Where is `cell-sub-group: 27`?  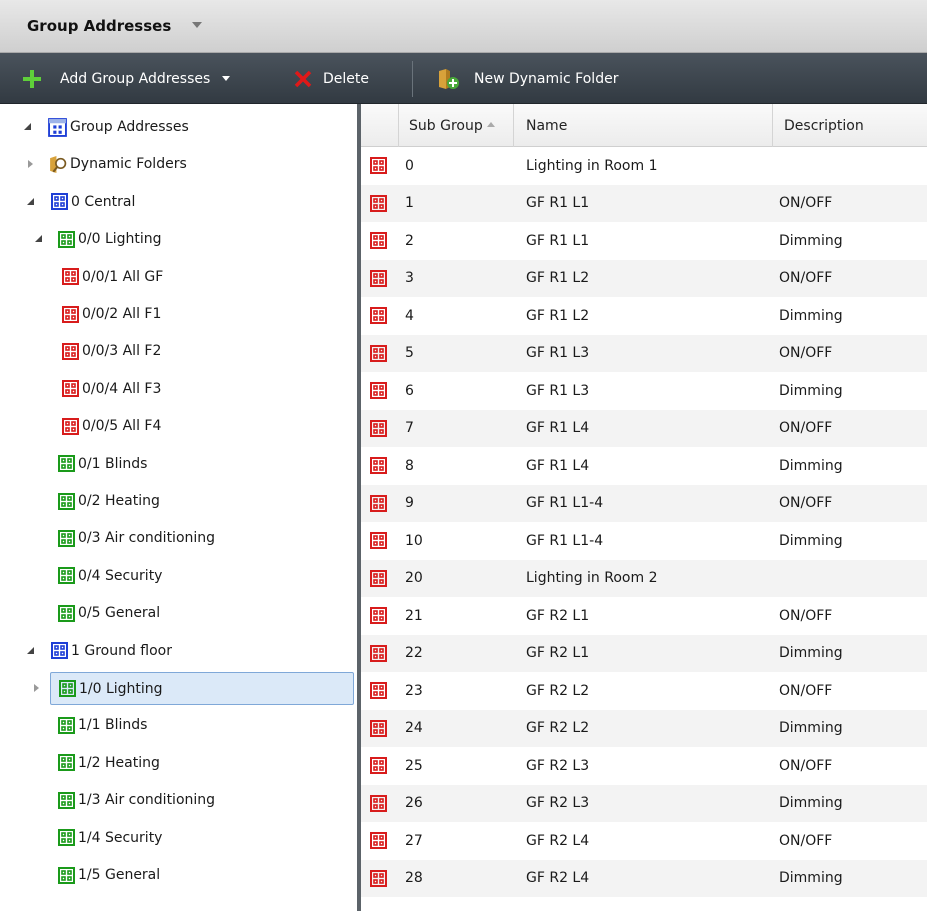 cell-sub-group: 27 is located at coordinates (414, 840).